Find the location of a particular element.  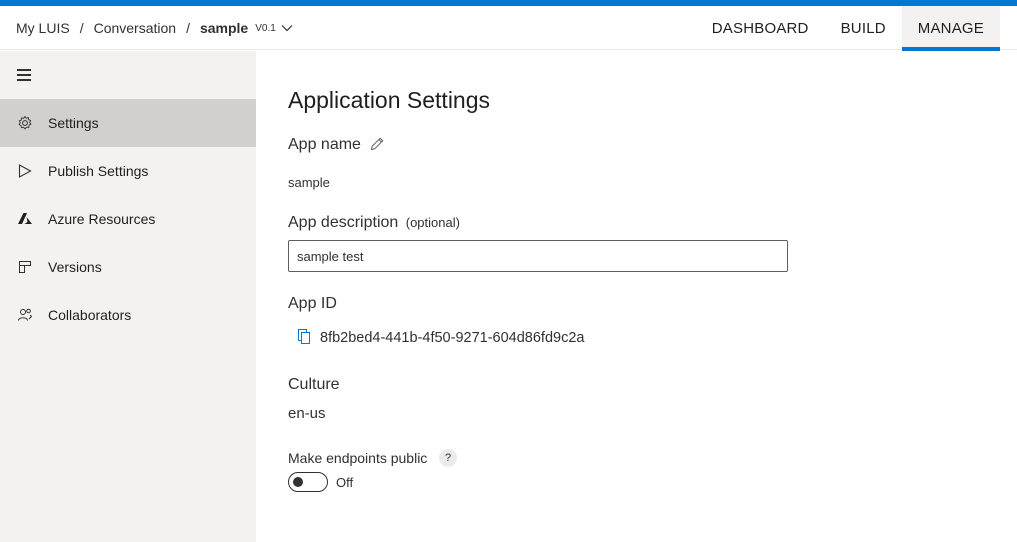

optional-hint: (optional) is located at coordinates (432, 222).